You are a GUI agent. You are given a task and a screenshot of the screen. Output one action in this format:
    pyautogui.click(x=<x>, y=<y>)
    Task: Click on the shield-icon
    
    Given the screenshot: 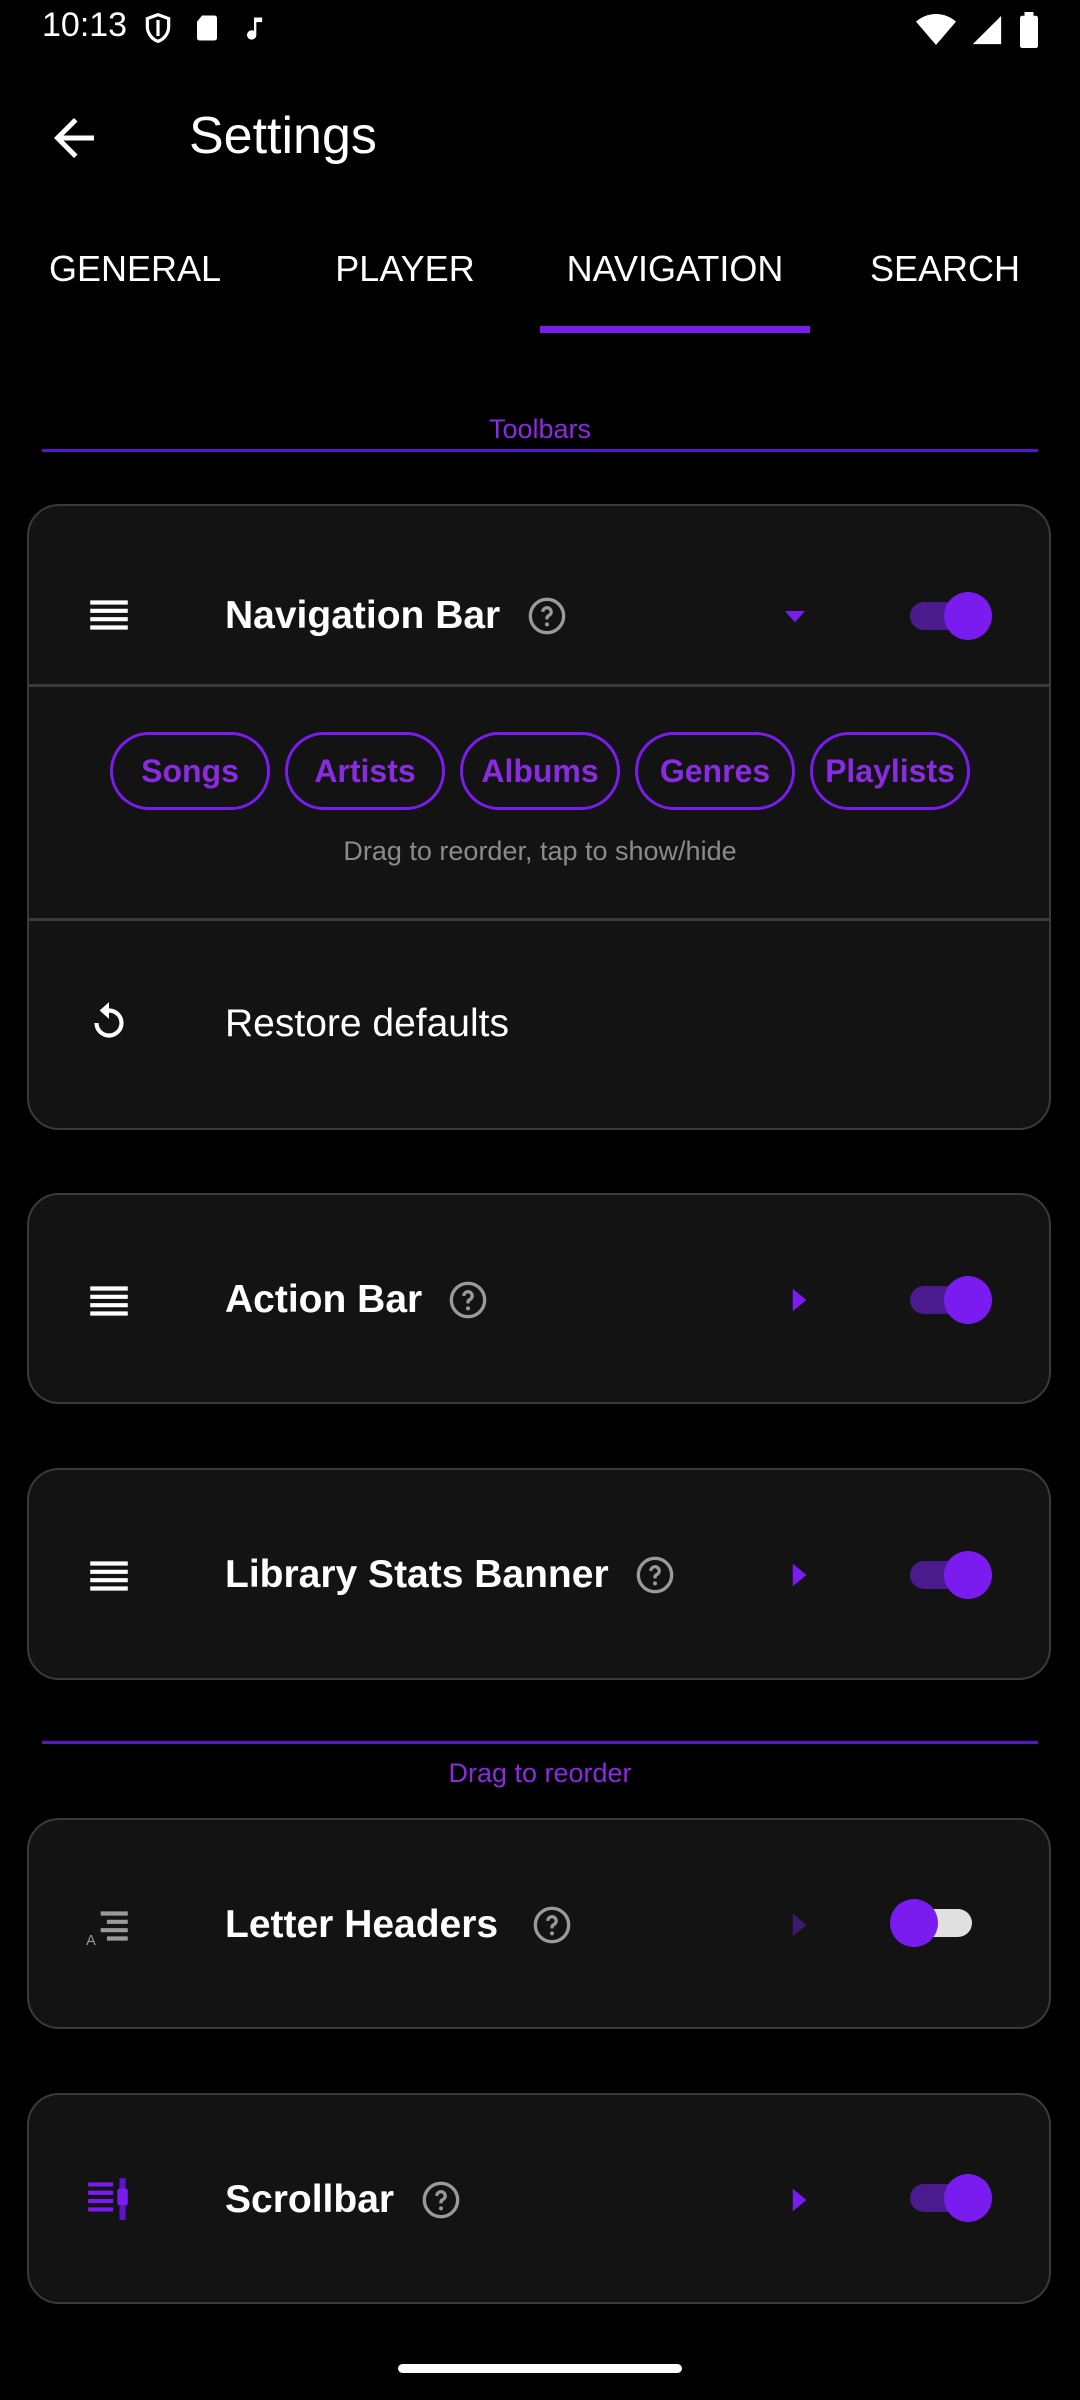 What is the action you would take?
    pyautogui.click(x=158, y=28)
    